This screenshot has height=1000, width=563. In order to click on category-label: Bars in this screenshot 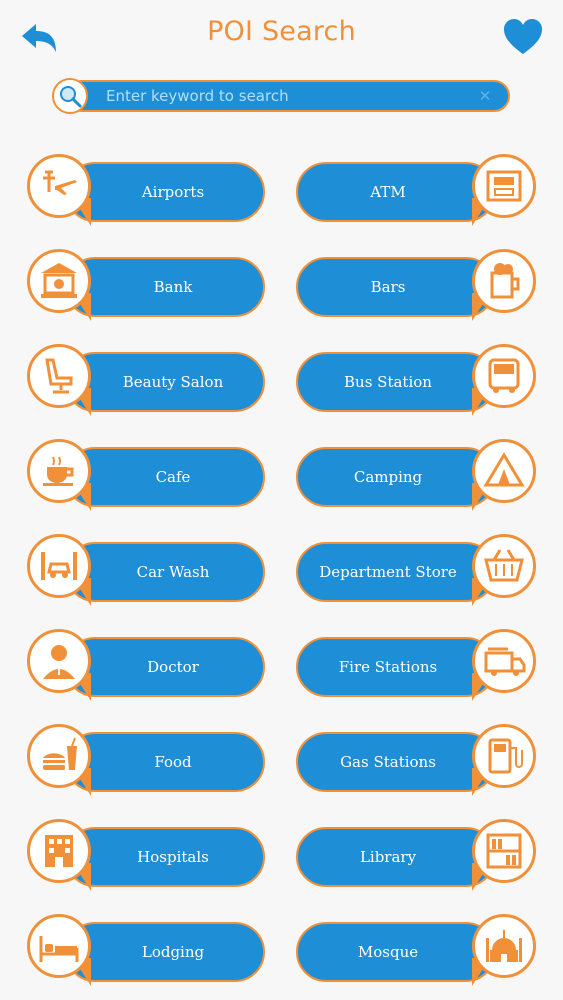, I will do `click(388, 286)`.